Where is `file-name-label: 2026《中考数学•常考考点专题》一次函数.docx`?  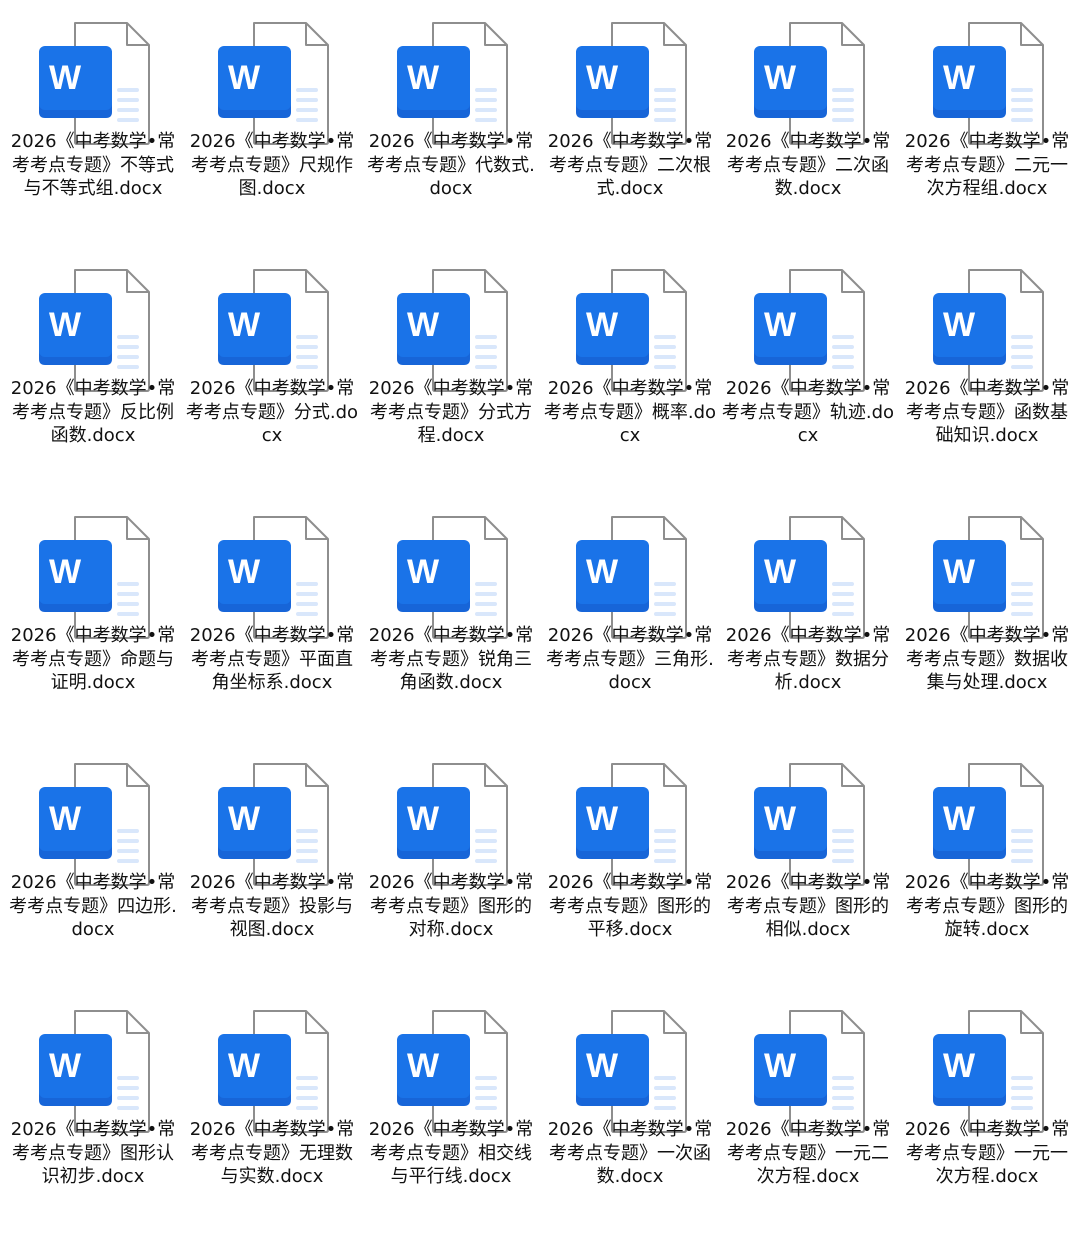 file-name-label: 2026《中考数学•常考考点专题》一次函数.docx is located at coordinates (630, 1153).